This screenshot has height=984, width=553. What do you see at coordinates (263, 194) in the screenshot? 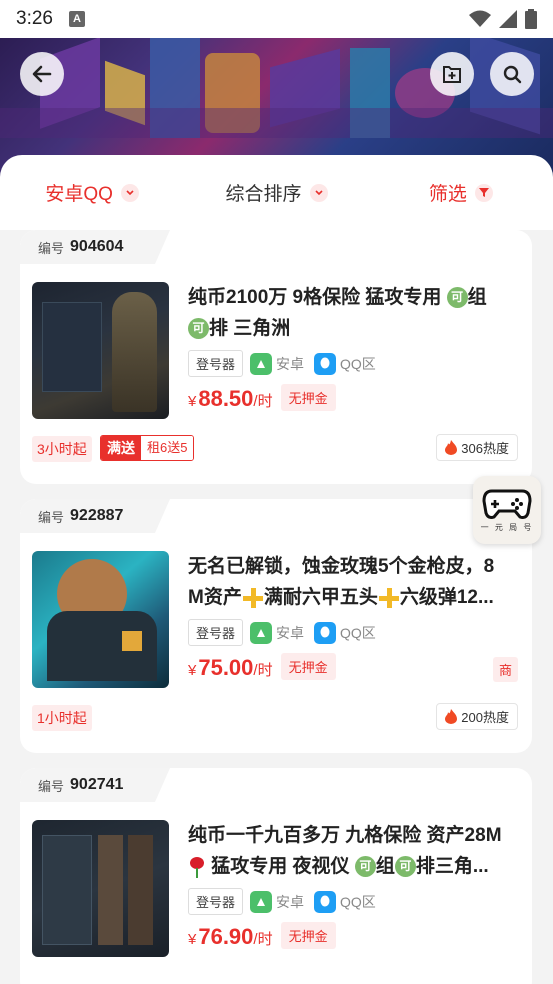
I see `filter-sort-label: 综合排序` at bounding box center [263, 194].